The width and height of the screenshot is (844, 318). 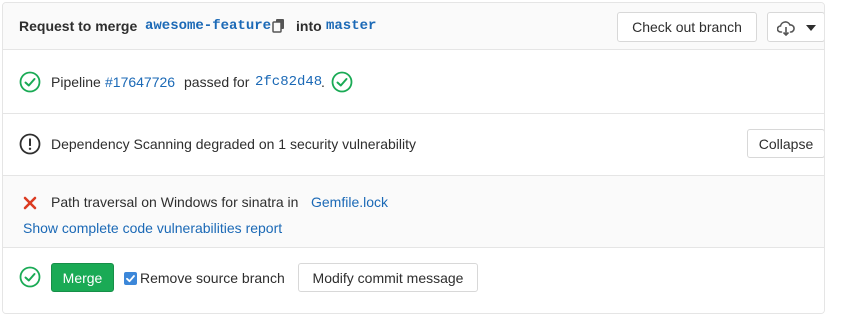 I want to click on remove-source-branch-checkbox, so click(x=130, y=278).